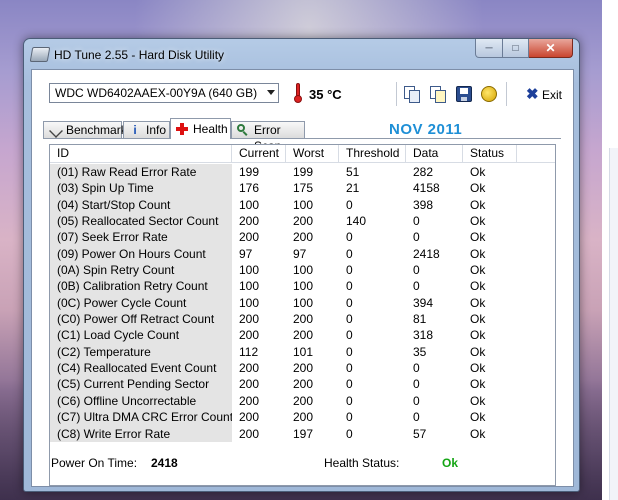  What do you see at coordinates (613, 324) in the screenshot?
I see `background-window-scrollbar` at bounding box center [613, 324].